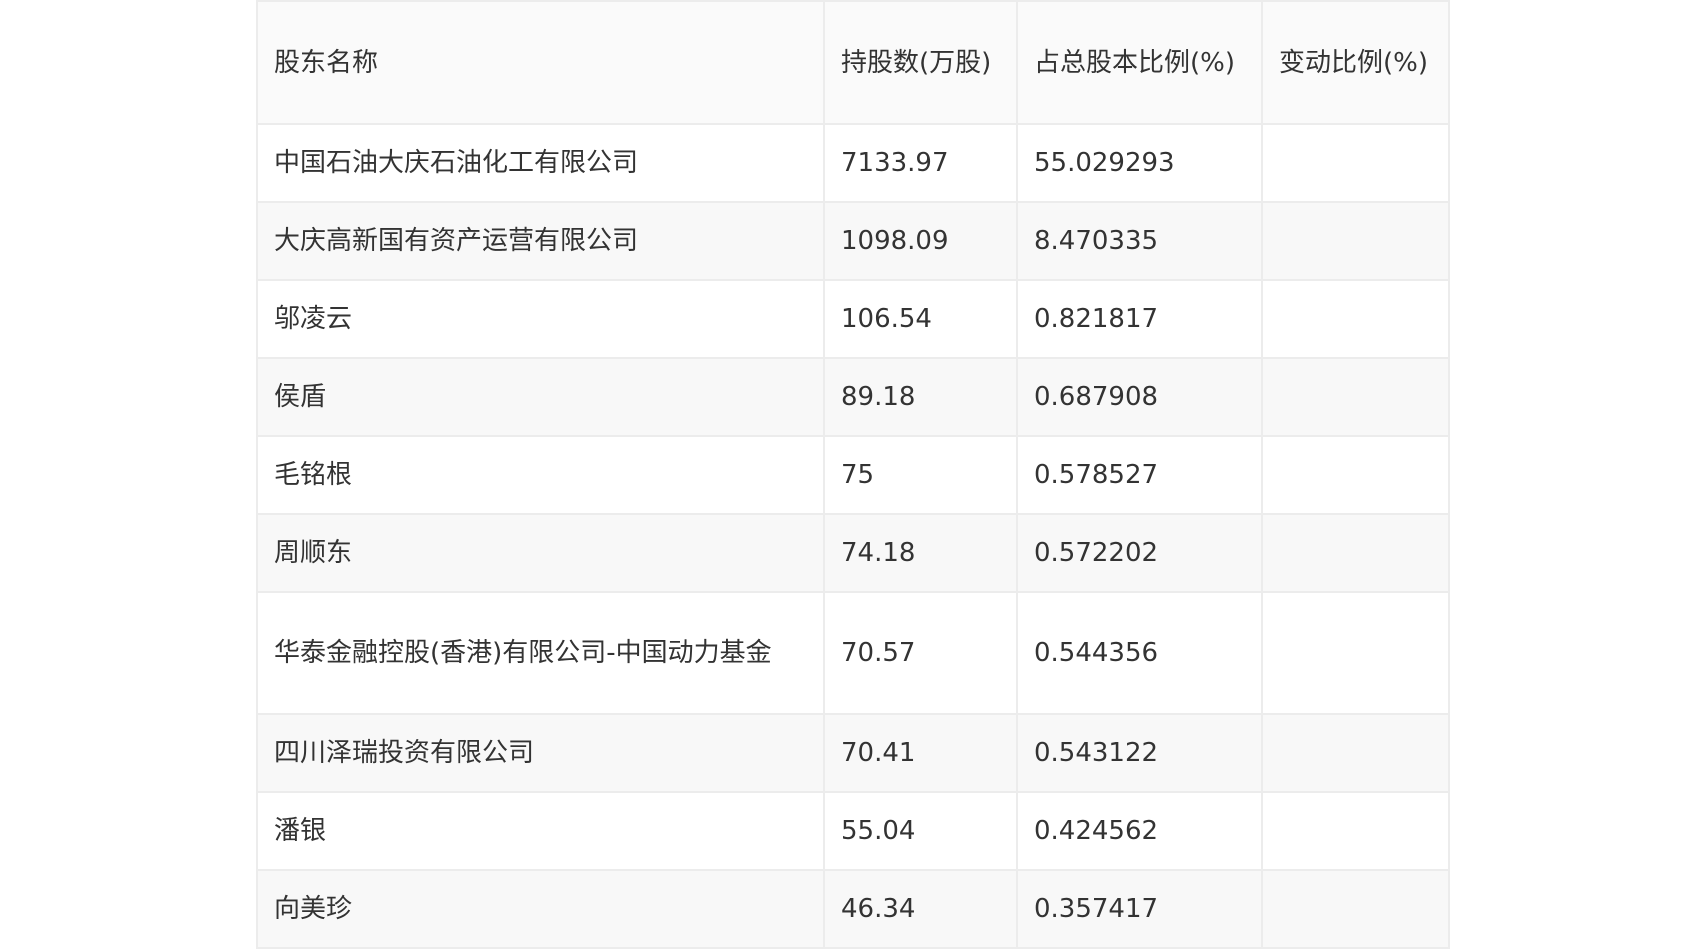 The height and width of the screenshot is (949, 1700). Describe the element at coordinates (540, 653) in the screenshot. I see `cell-shareholder-name: 华泰金融控股(香港)有限公司-中国动力基金` at that location.